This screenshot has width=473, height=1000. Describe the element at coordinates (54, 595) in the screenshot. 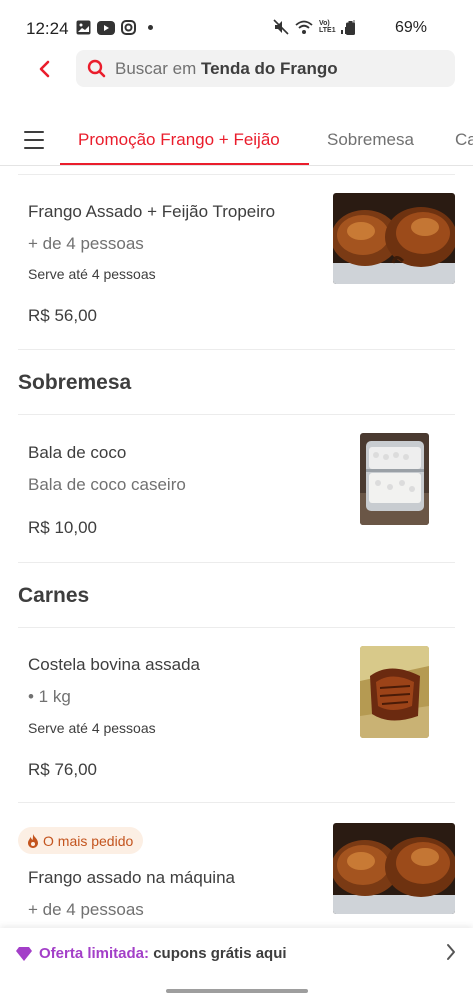

I see `section-title-carnes: Carnes` at that location.